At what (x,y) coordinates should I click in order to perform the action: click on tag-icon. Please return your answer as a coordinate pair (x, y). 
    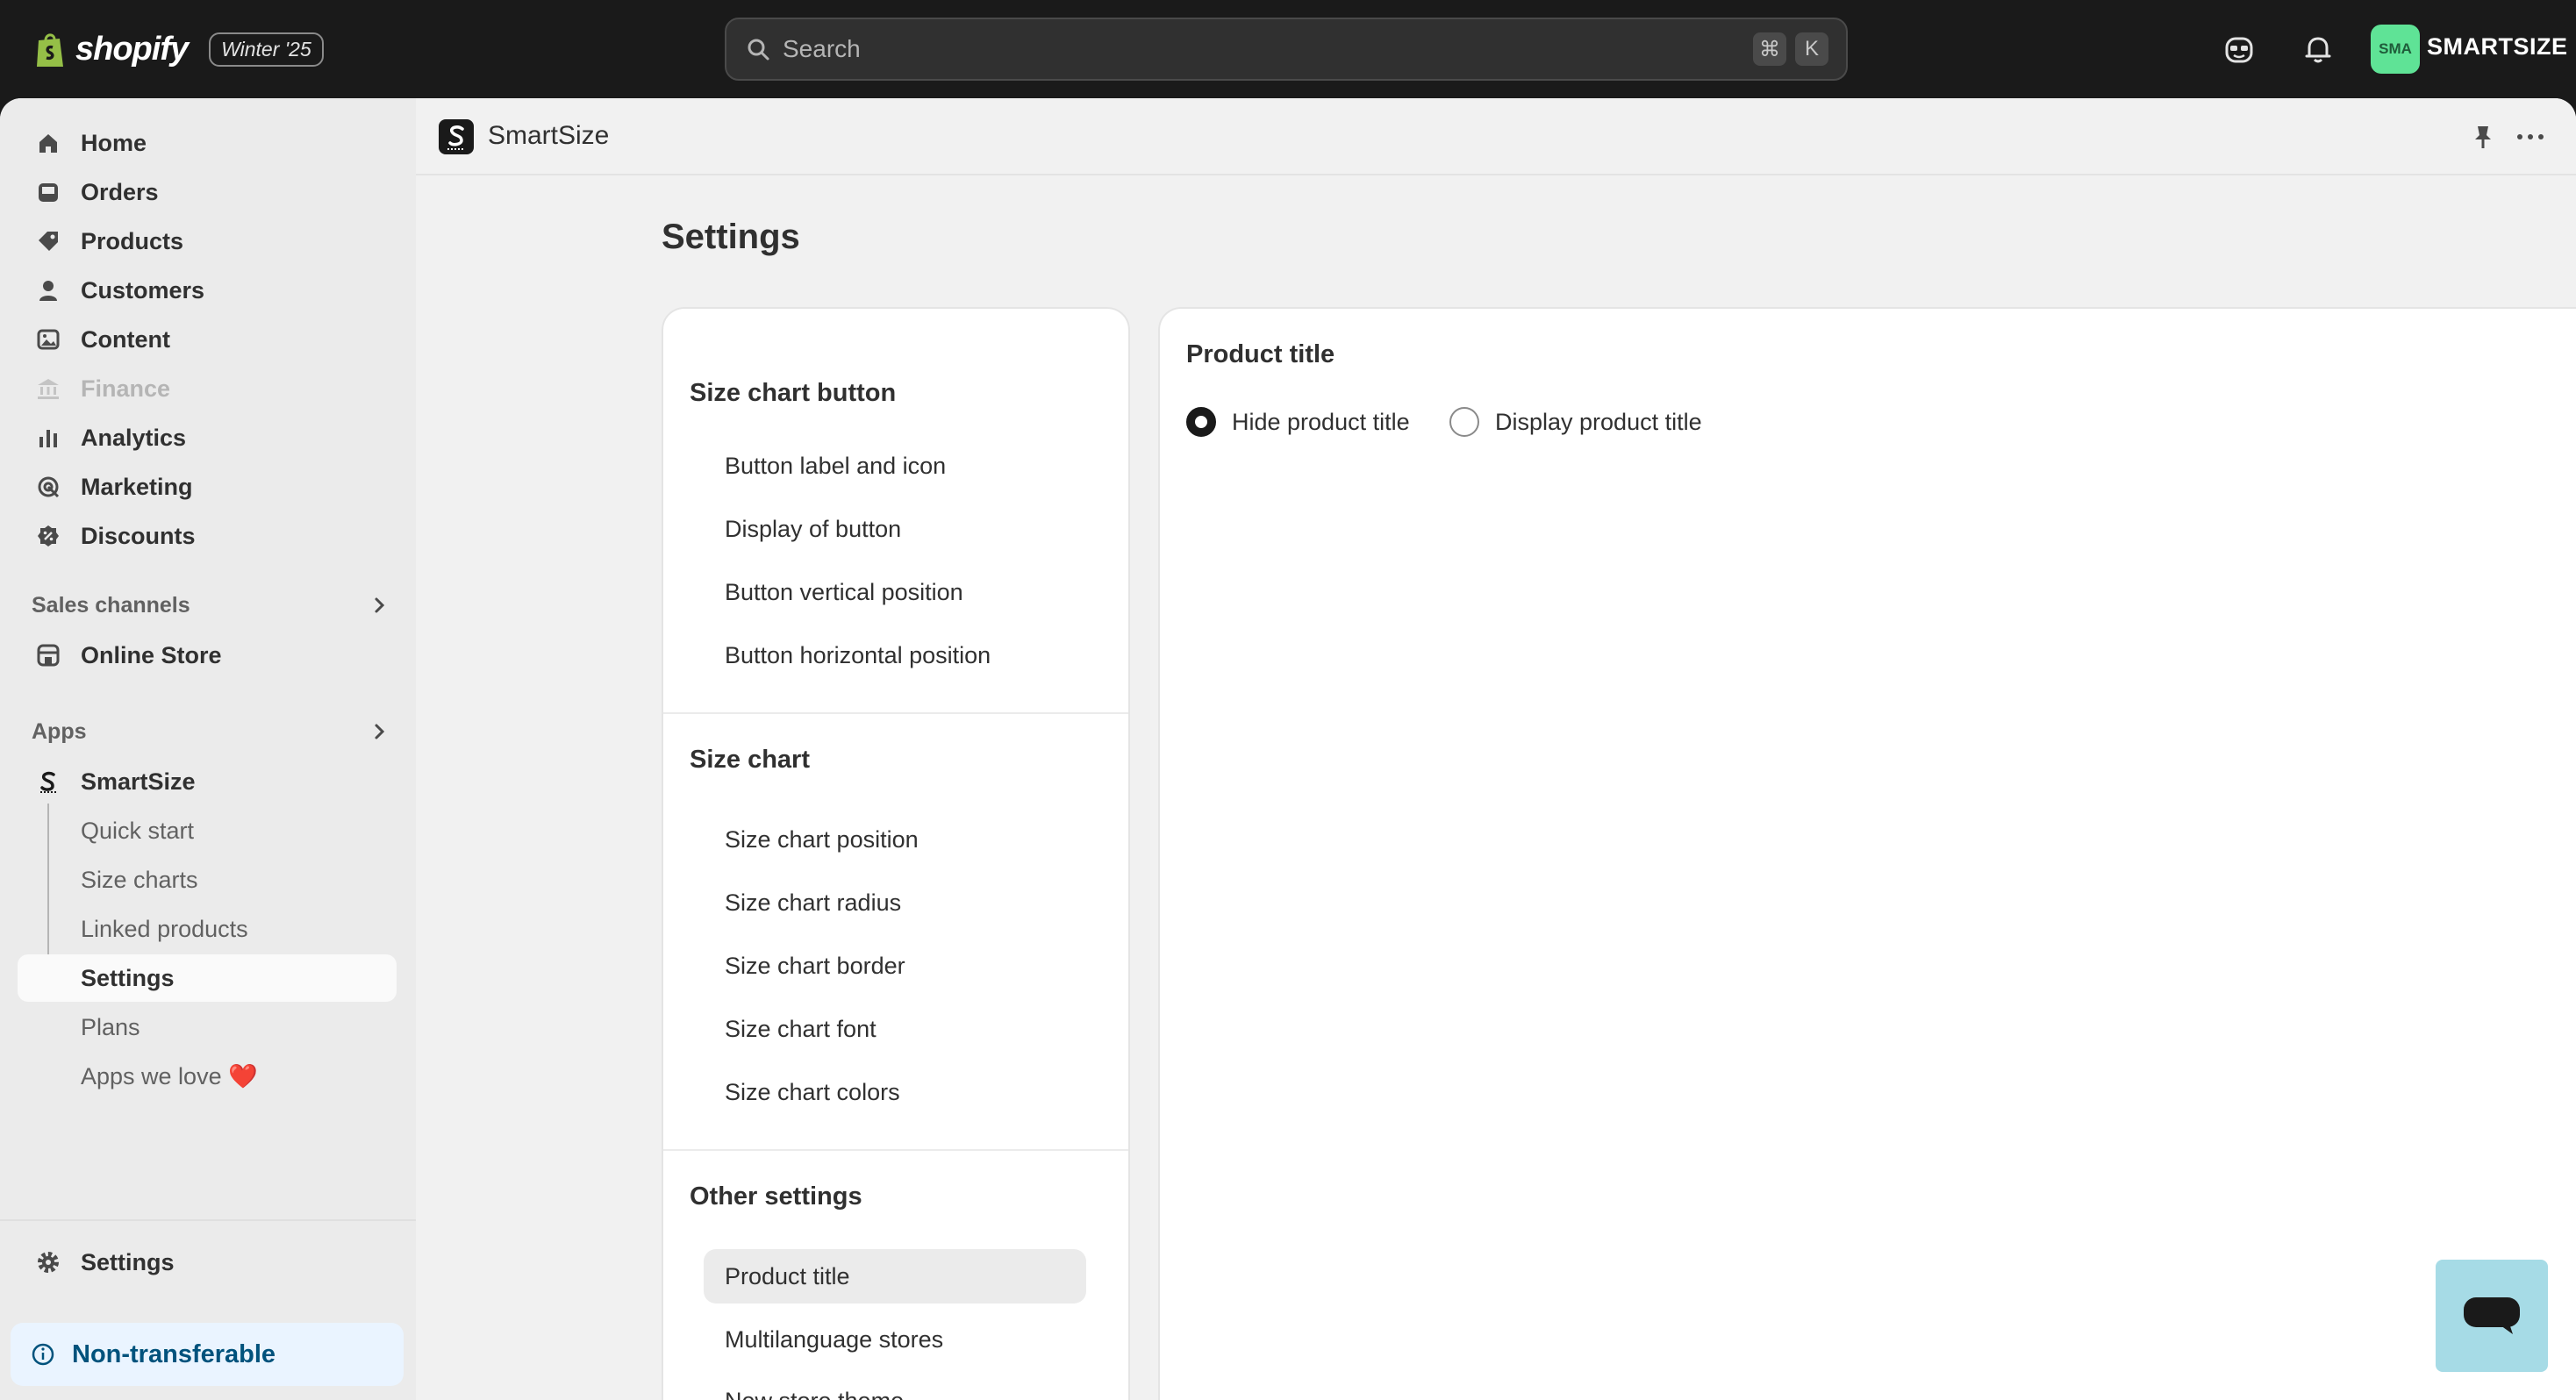
    Looking at the image, I should click on (48, 241).